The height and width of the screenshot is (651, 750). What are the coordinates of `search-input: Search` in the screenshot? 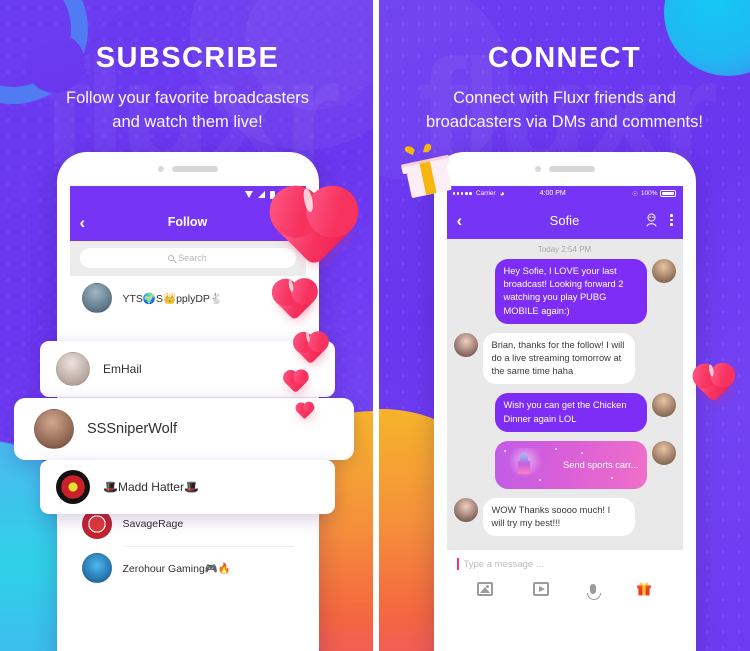 It's located at (187, 258).